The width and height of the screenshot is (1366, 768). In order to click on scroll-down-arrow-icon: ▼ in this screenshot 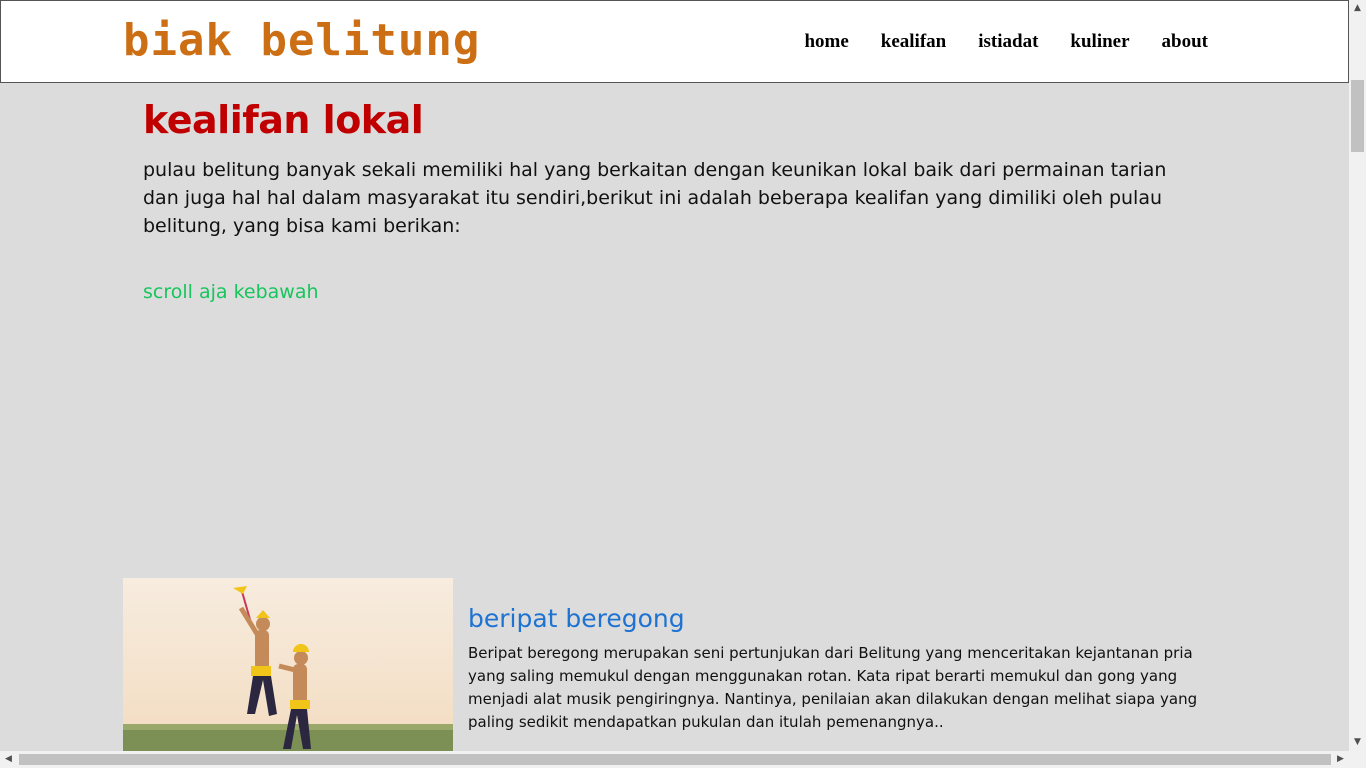, I will do `click(1357, 742)`.